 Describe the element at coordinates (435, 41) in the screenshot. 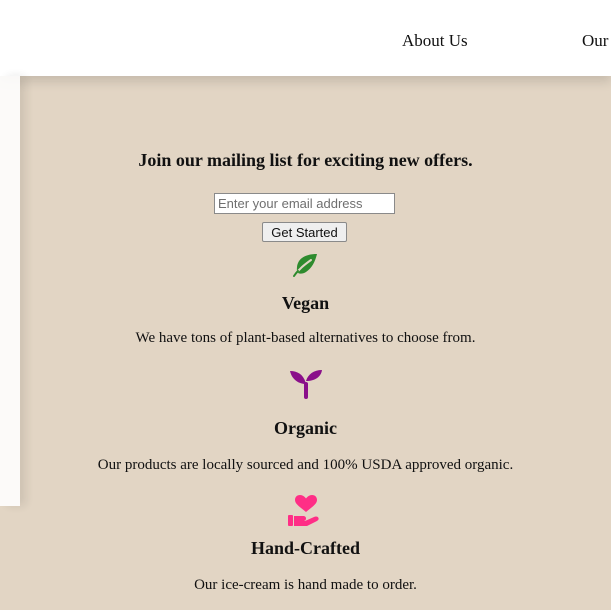

I see `nav-link-about-us: About Us` at that location.